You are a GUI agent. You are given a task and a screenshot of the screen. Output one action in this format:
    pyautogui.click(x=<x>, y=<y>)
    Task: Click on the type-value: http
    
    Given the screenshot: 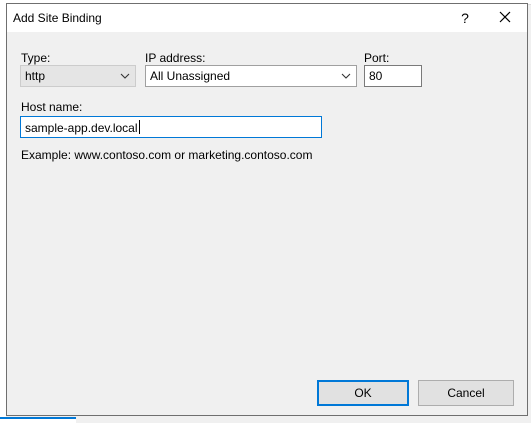 What is the action you would take?
    pyautogui.click(x=35, y=76)
    